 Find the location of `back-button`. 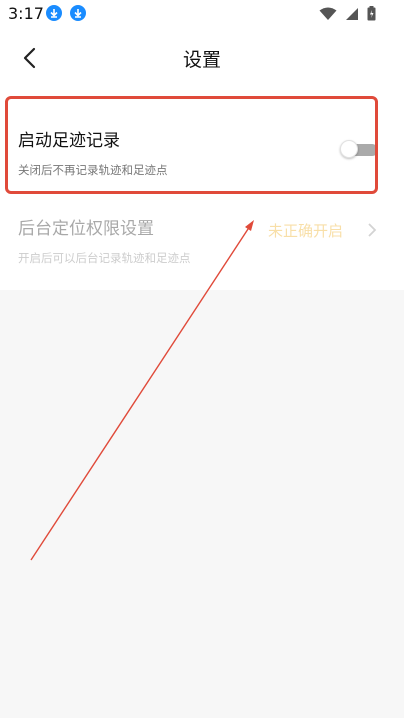

back-button is located at coordinates (30, 58).